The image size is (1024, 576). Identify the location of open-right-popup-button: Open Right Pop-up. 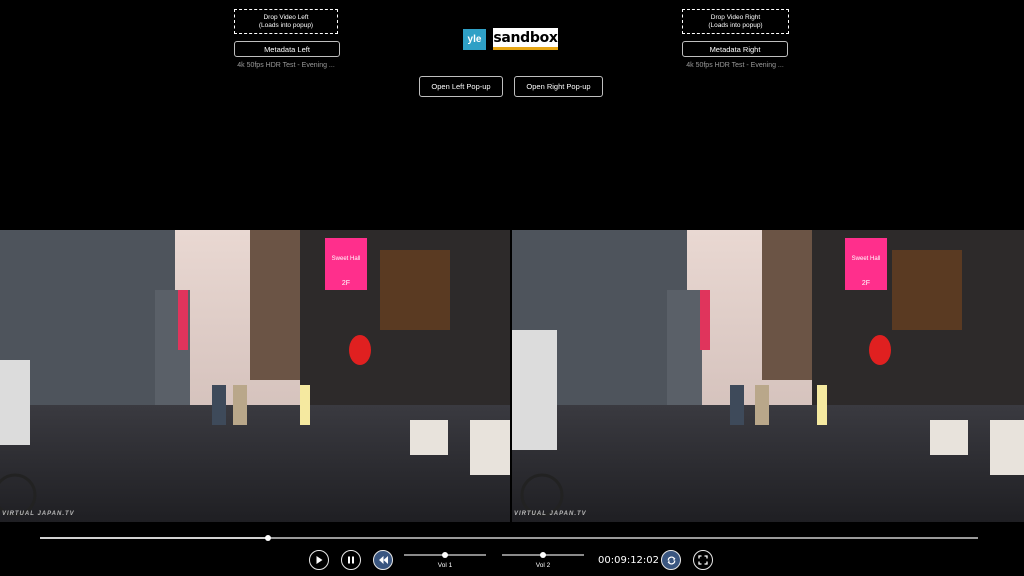
(558, 86).